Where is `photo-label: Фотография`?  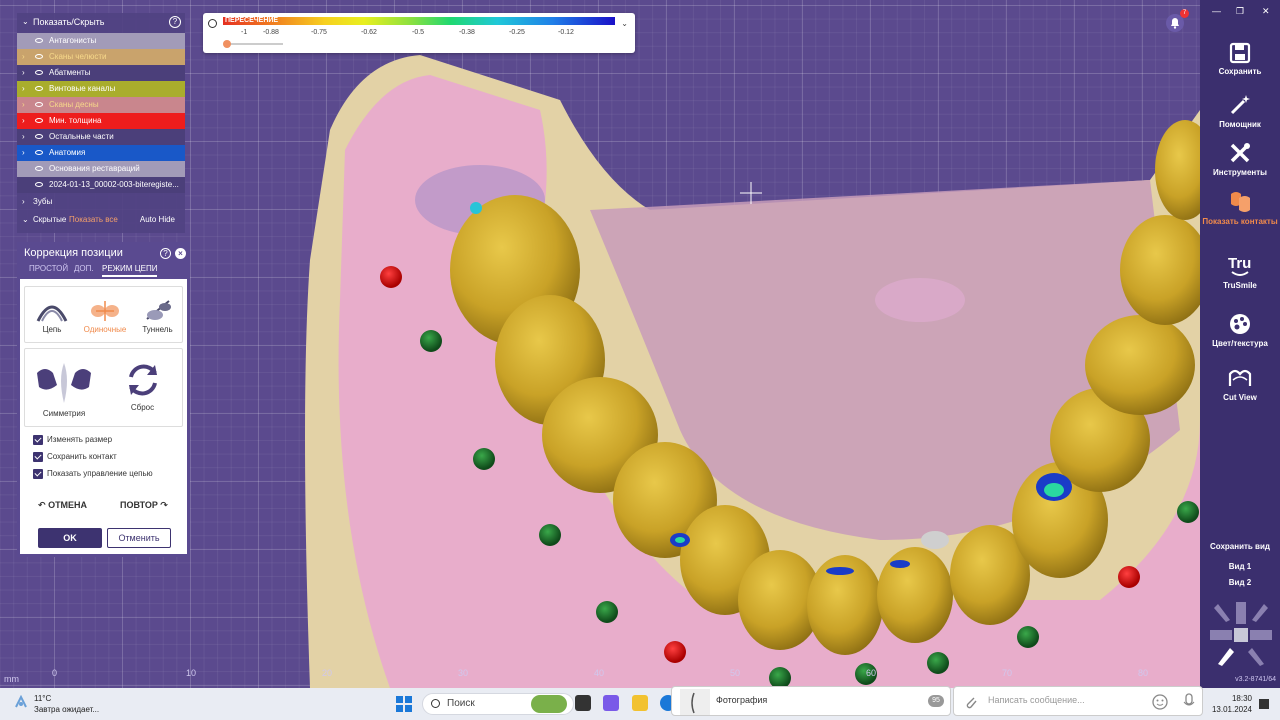 photo-label: Фотография is located at coordinates (742, 700).